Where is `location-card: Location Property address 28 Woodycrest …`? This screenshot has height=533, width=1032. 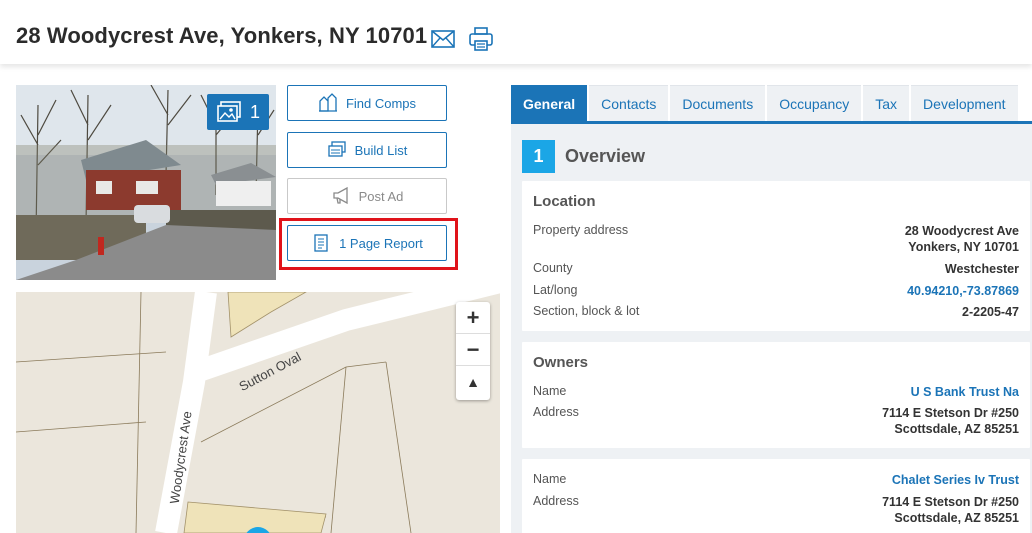 location-card: Location Property address 28 Woodycrest … is located at coordinates (776, 256).